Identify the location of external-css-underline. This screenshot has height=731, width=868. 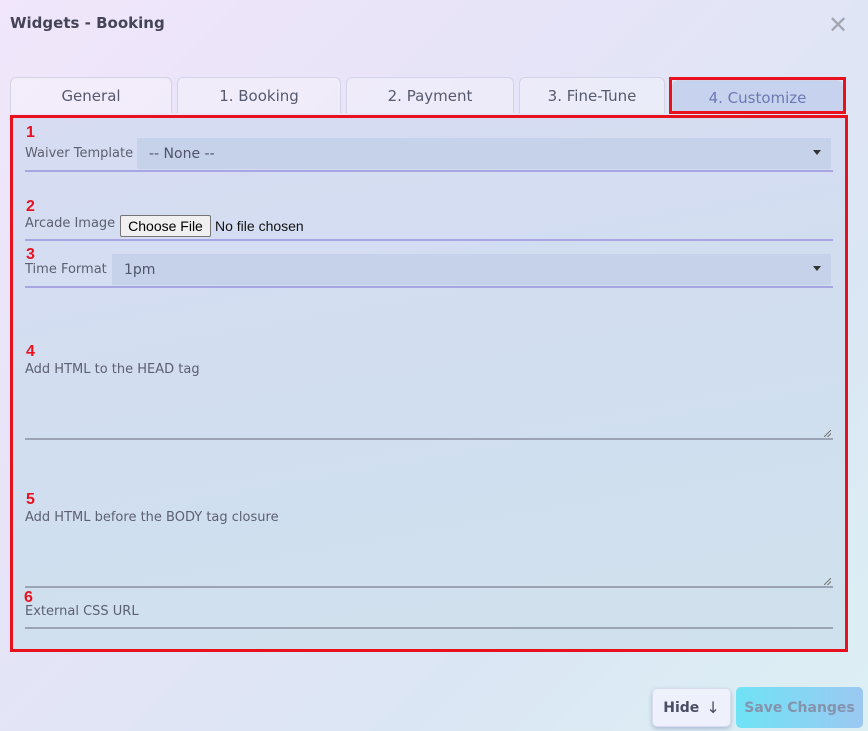
(429, 628).